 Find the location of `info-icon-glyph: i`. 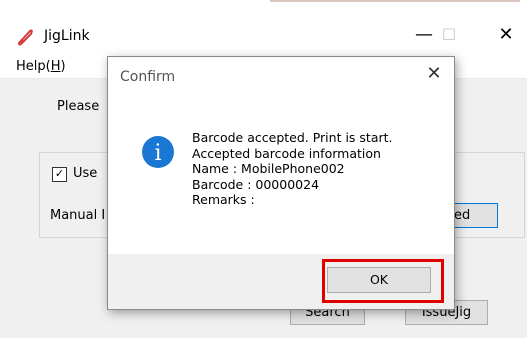

info-icon-glyph: i is located at coordinates (157, 153).